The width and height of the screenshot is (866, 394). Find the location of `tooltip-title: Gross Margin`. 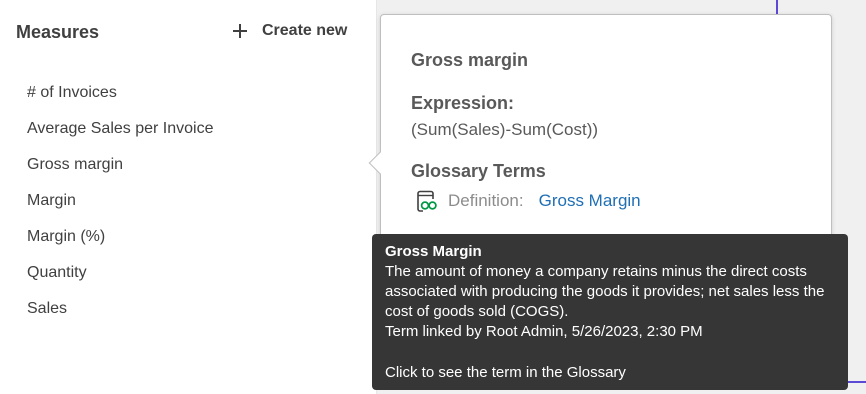

tooltip-title: Gross Margin is located at coordinates (433, 251).